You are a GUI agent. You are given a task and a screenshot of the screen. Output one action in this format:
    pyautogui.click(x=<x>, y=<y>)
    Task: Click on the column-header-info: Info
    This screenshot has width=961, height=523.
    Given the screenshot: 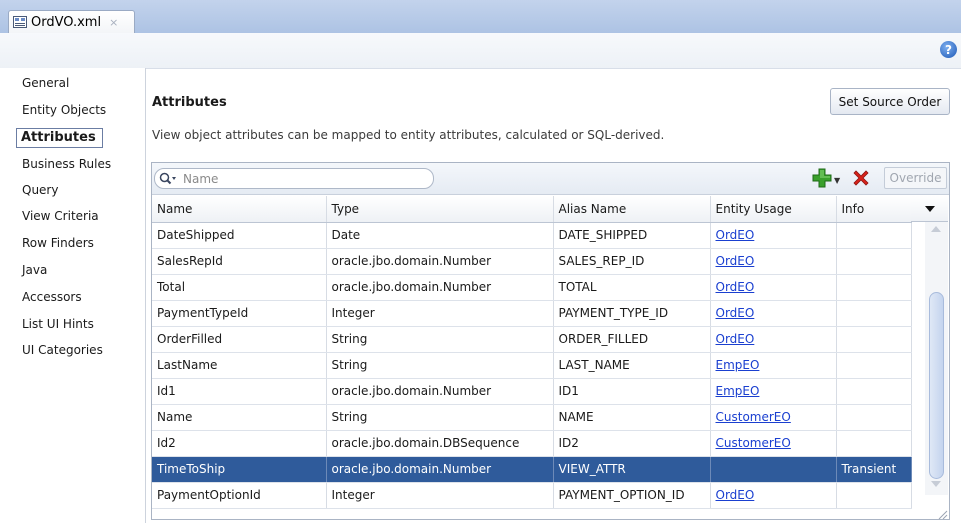 What is the action you would take?
    pyautogui.click(x=874, y=209)
    